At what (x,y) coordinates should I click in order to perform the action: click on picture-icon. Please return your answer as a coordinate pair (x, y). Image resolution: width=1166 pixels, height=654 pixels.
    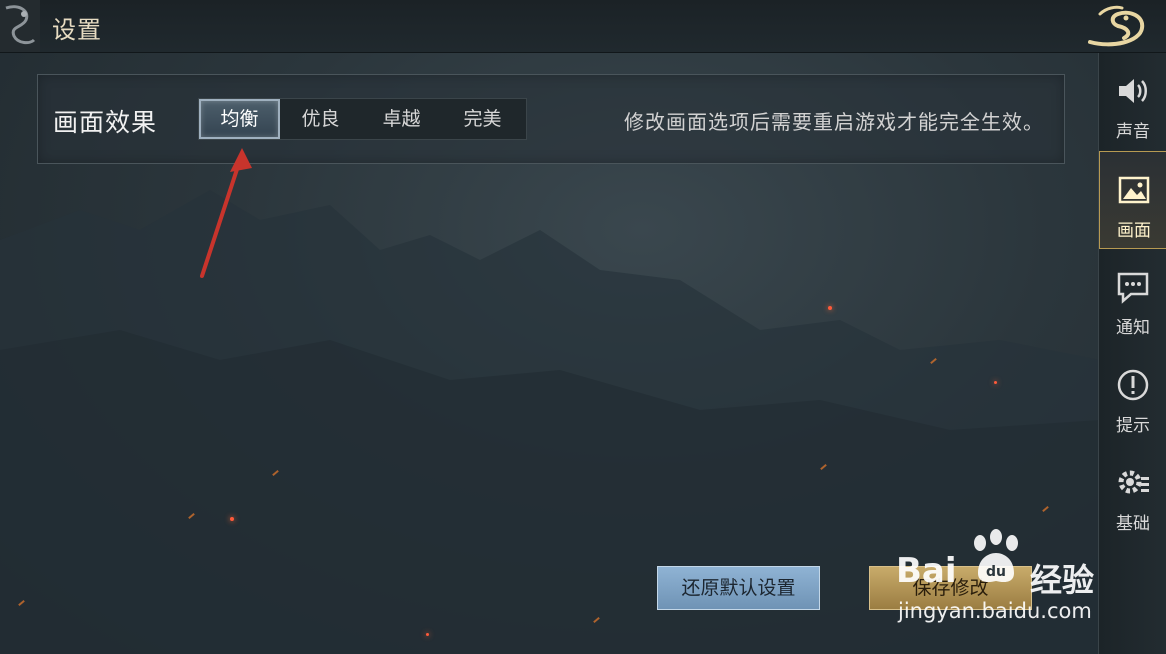
    Looking at the image, I should click on (1134, 190).